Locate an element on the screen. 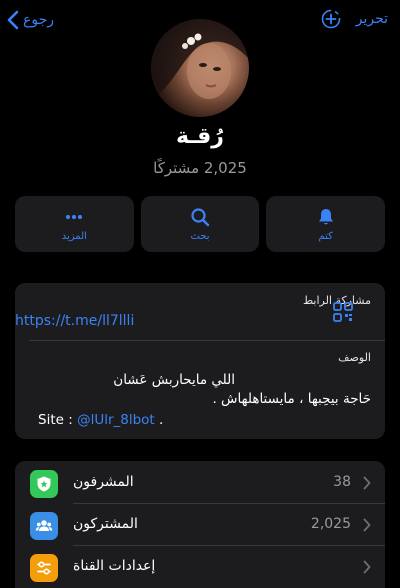 This screenshot has height=588, width=400. admin-shield-icon is located at coordinates (44, 484).